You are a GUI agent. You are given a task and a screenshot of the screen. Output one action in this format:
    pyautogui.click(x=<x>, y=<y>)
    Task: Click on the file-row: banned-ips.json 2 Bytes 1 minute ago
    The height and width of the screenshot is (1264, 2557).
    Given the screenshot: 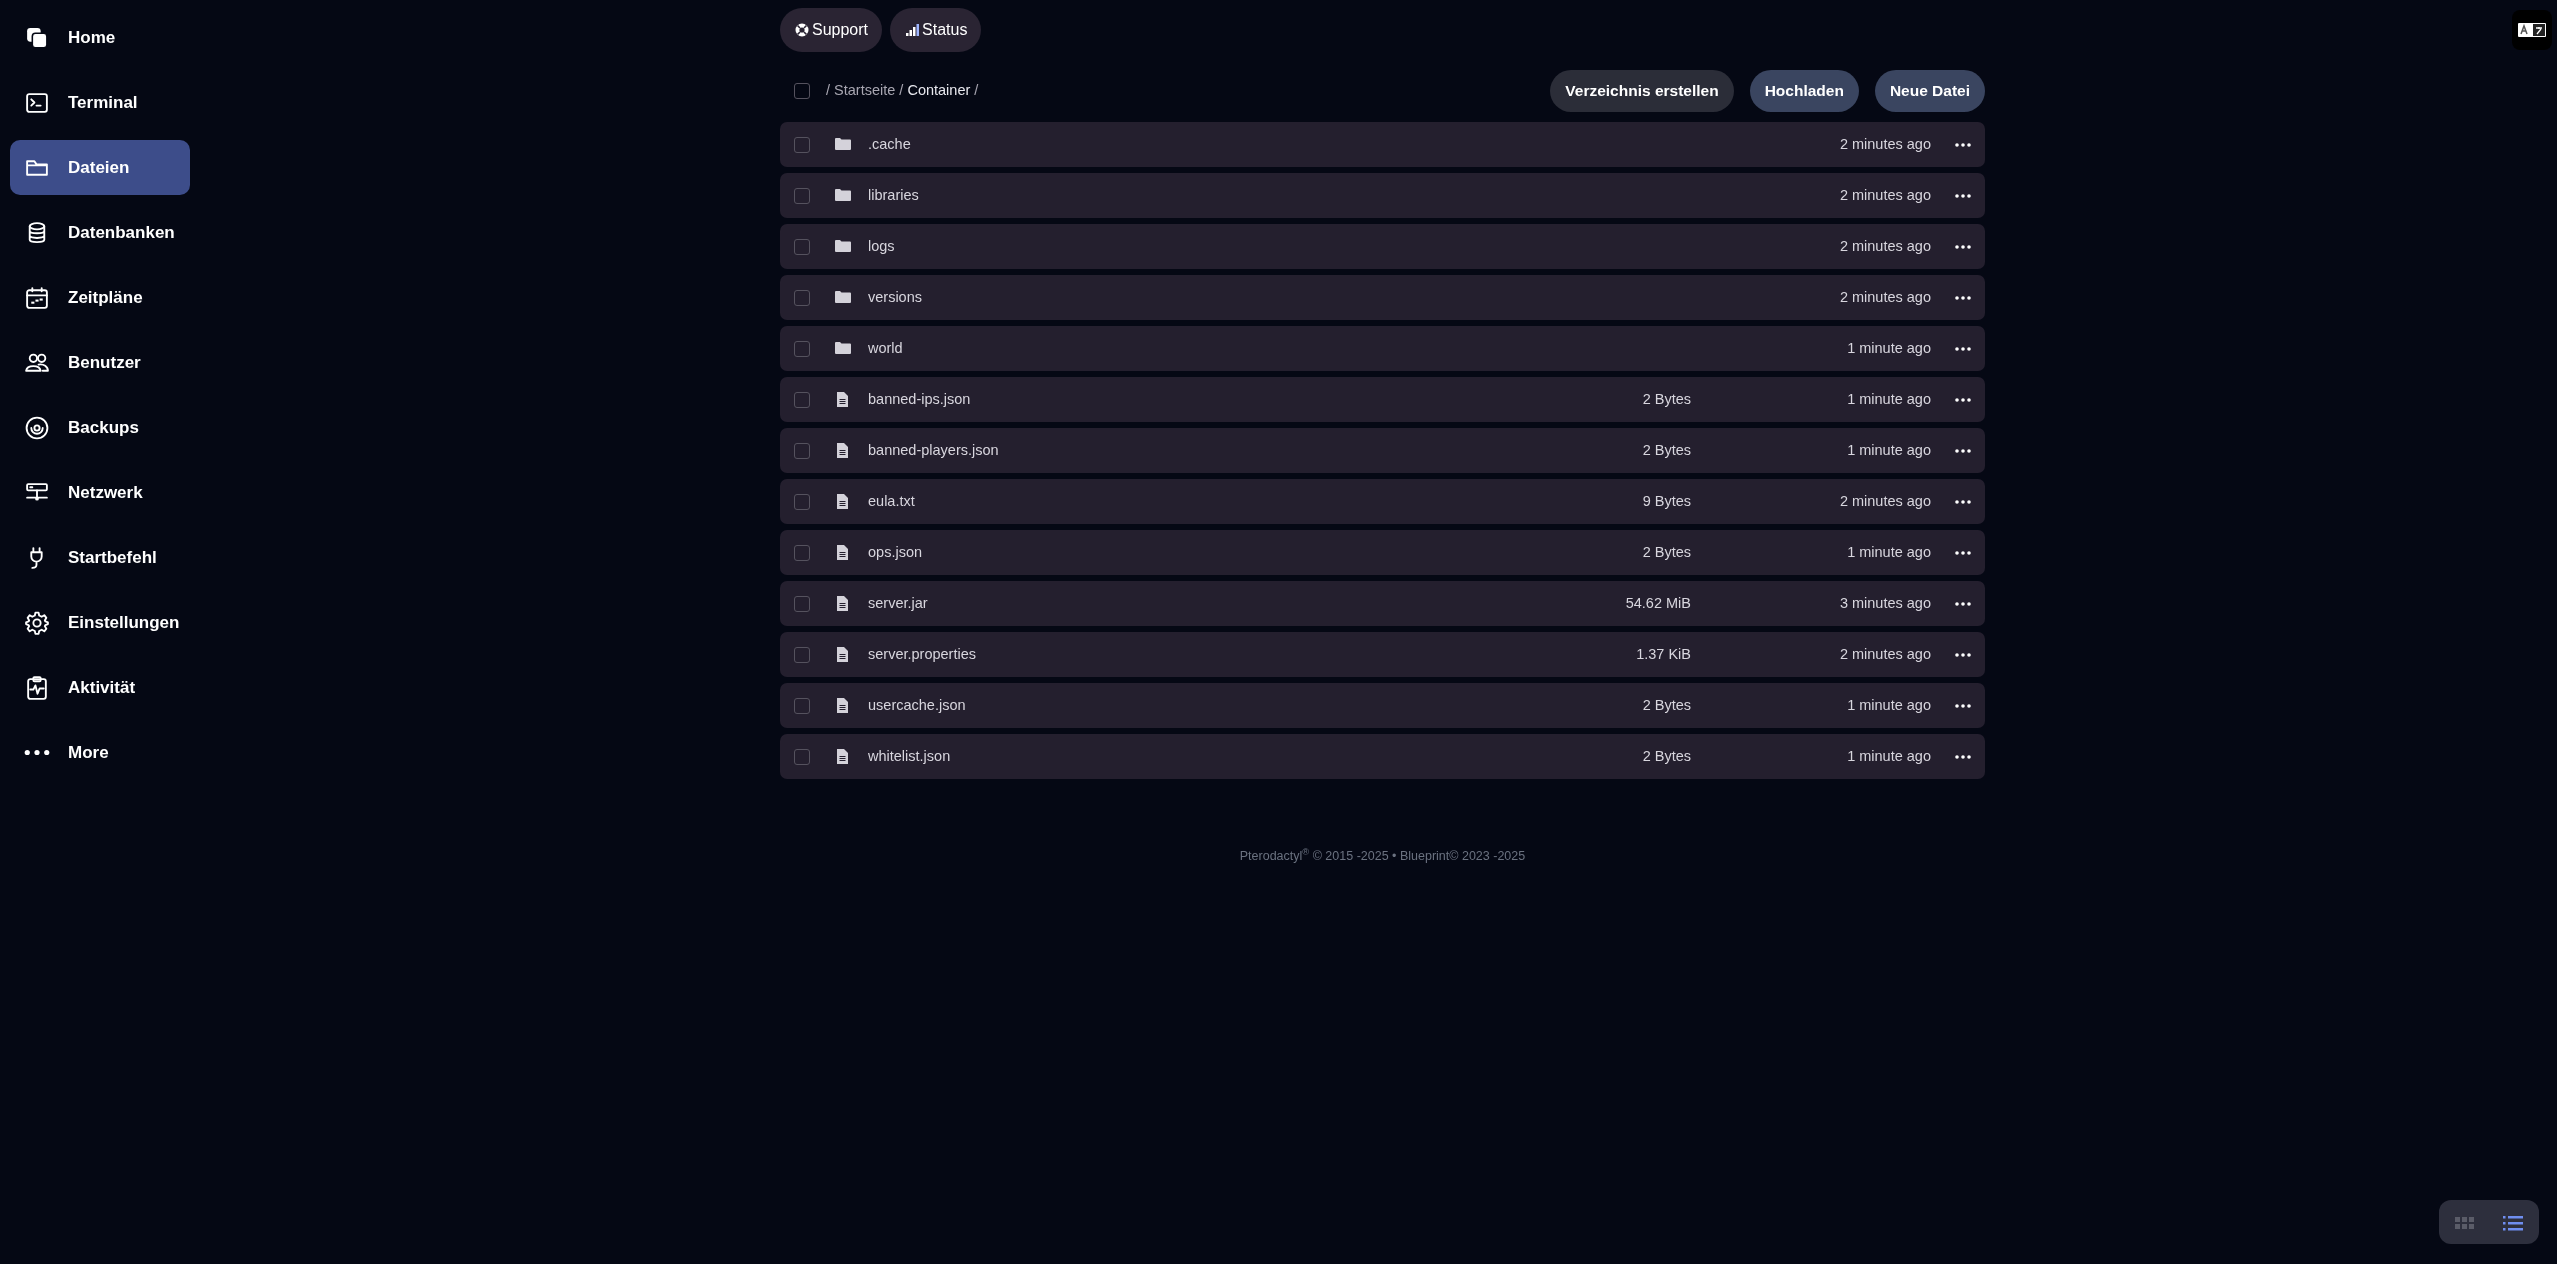 What is the action you would take?
    pyautogui.click(x=1382, y=399)
    